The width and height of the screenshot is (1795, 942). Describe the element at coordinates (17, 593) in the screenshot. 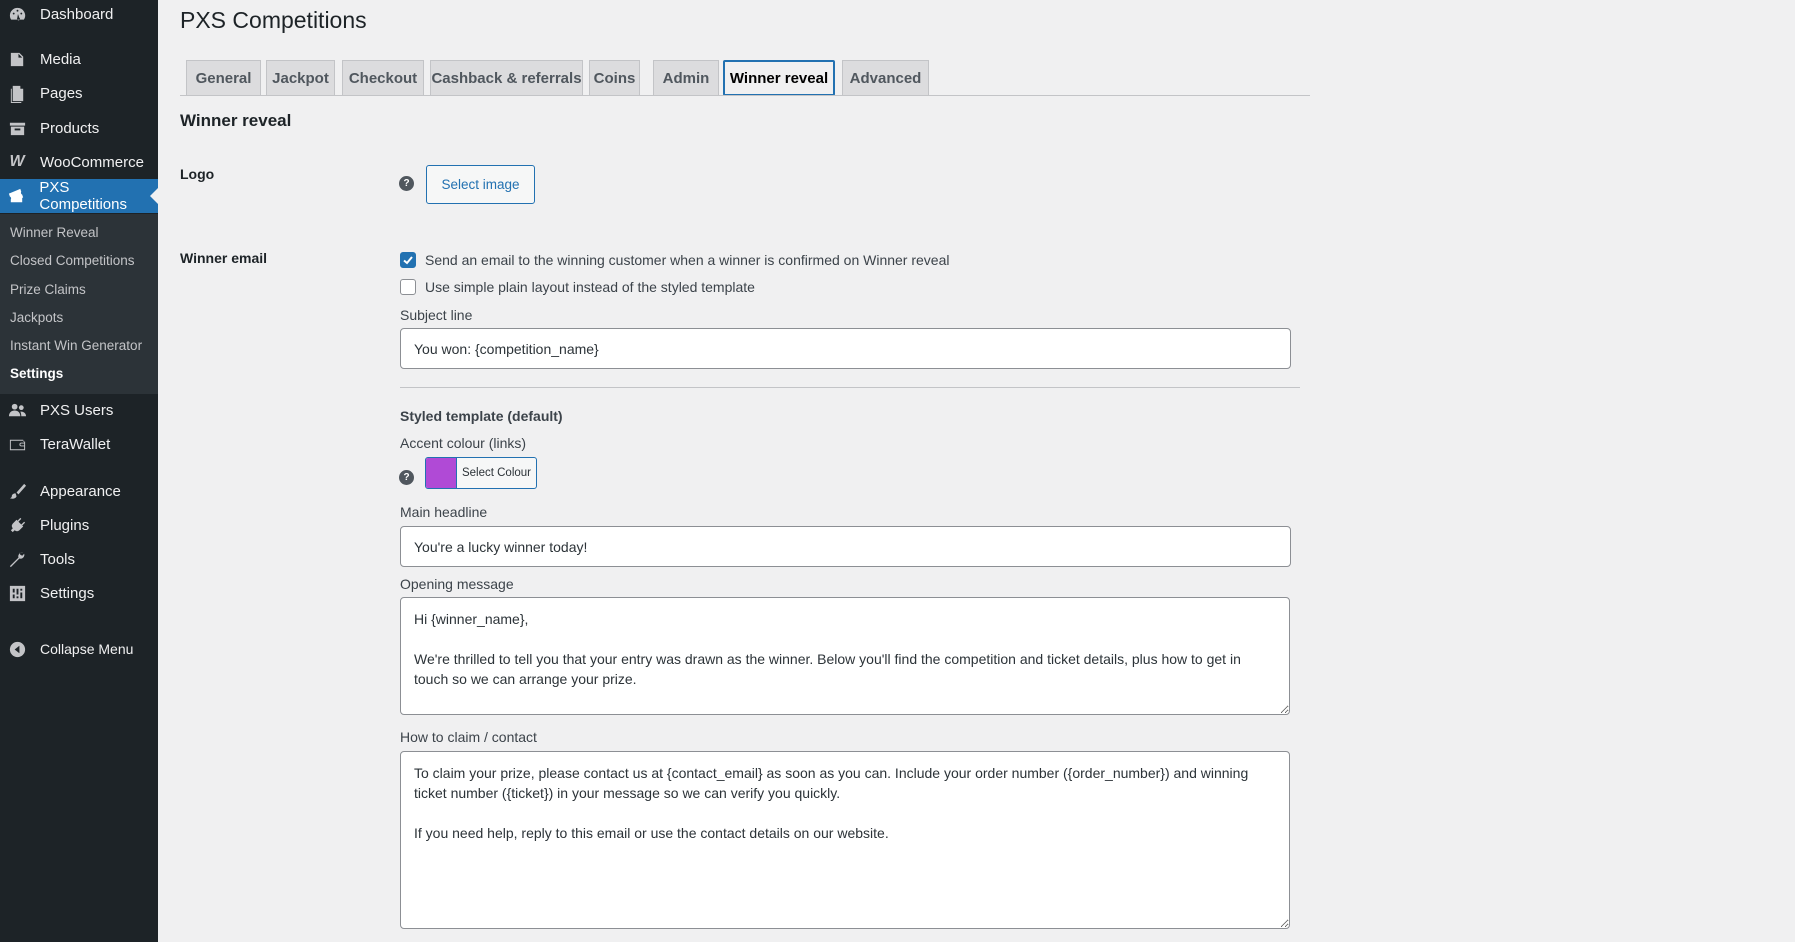

I see `settings-icon` at that location.